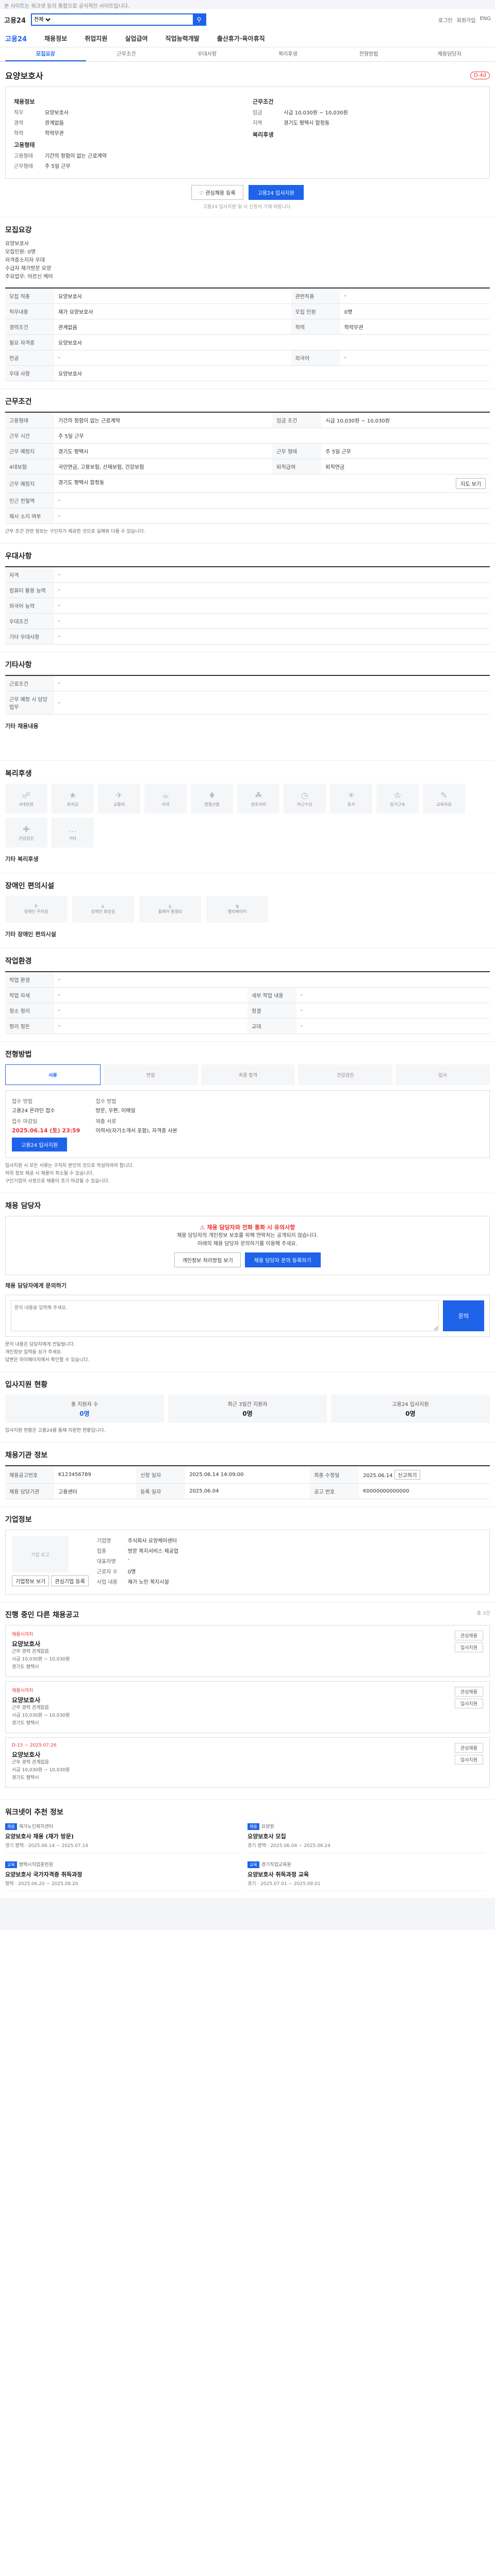 This screenshot has width=495, height=2576. What do you see at coordinates (351, 795) in the screenshot?
I see `vacation-icon: ☀` at bounding box center [351, 795].